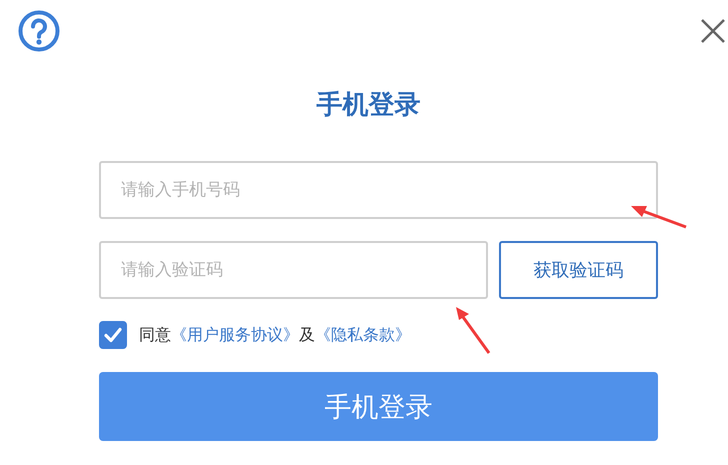 Image resolution: width=728 pixels, height=465 pixels. I want to click on phone-input-field: 请输入手机号码, so click(378, 190).